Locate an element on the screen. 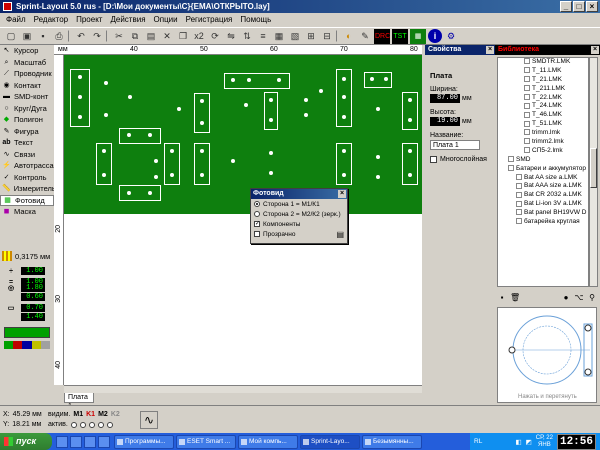  library-item: T_24.LMK is located at coordinates (543, 106).